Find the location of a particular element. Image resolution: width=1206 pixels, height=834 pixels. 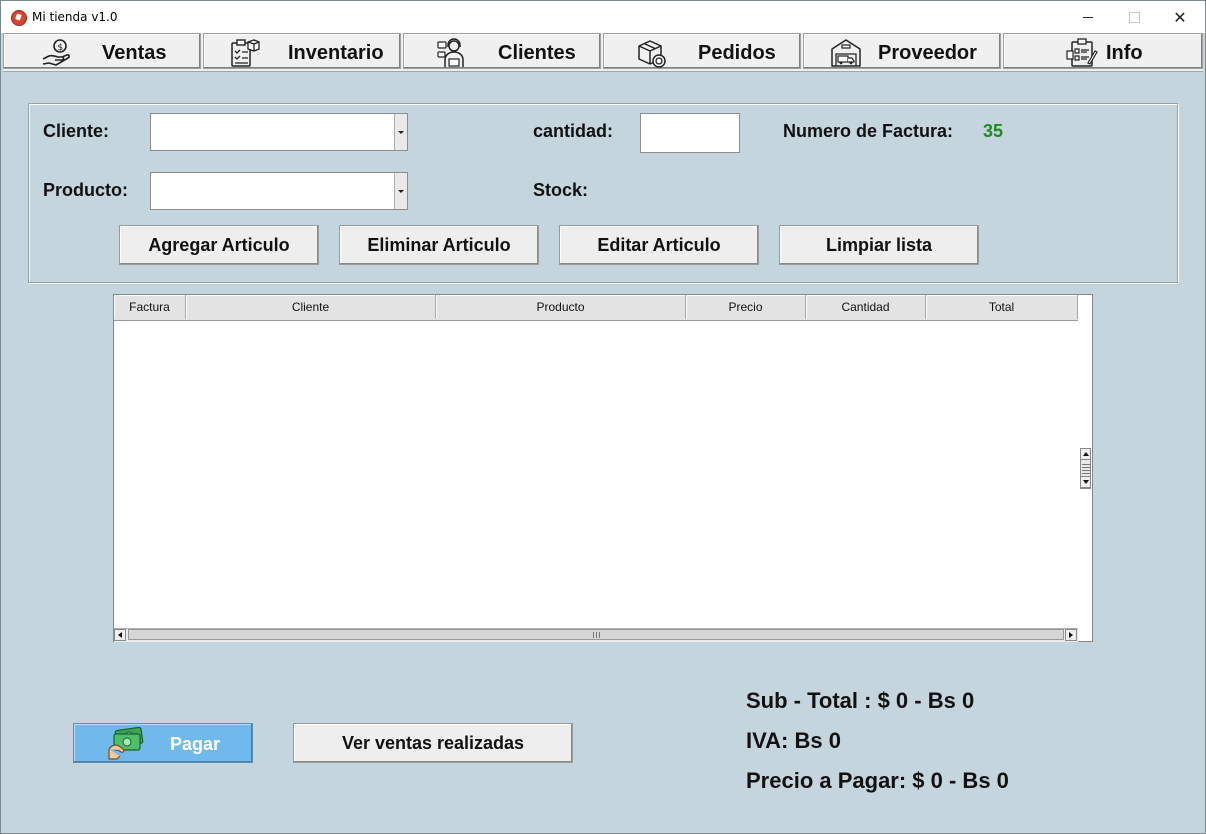

column-header-cantidad: Cantidad is located at coordinates (866, 307).